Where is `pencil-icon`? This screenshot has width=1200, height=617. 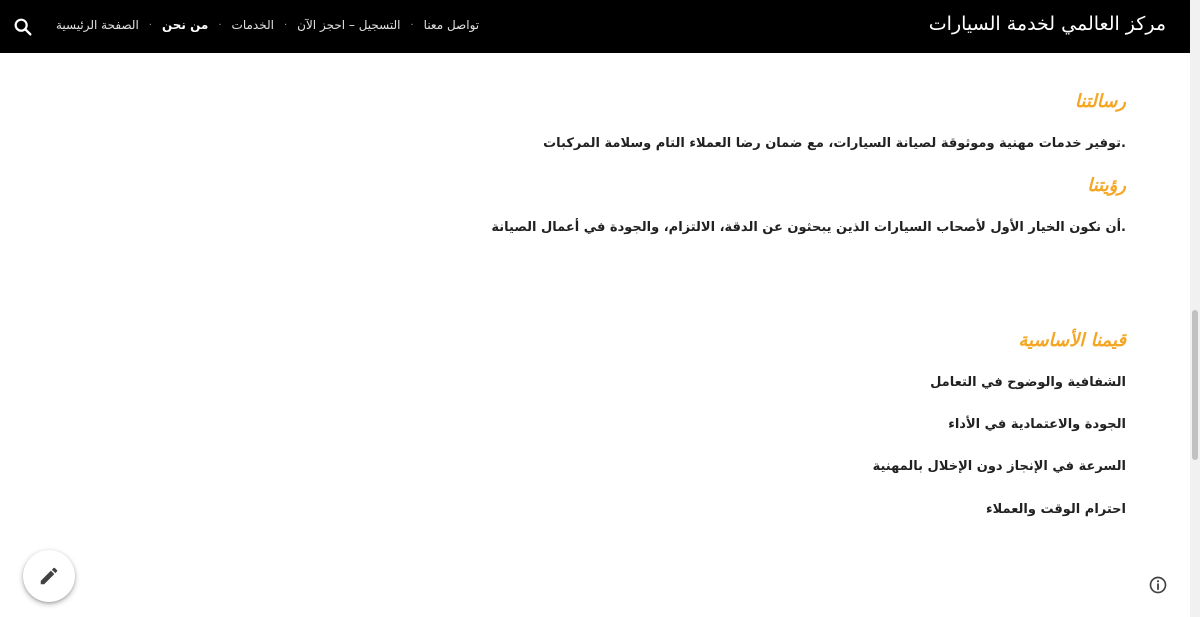 pencil-icon is located at coordinates (49, 576).